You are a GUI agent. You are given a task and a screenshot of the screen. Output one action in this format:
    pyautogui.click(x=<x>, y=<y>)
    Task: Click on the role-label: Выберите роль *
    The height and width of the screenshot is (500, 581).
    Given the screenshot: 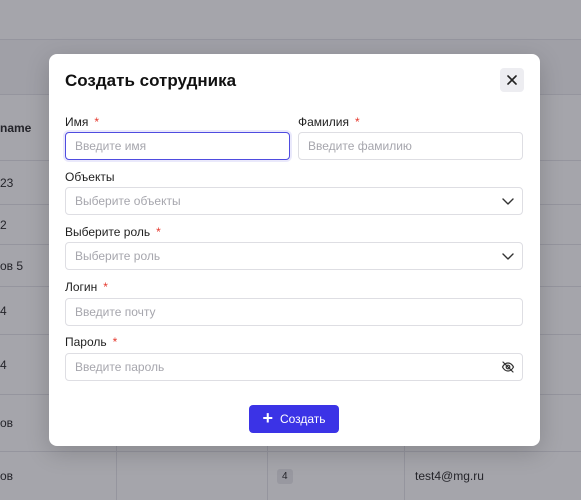 What is the action you would take?
    pyautogui.click(x=113, y=232)
    